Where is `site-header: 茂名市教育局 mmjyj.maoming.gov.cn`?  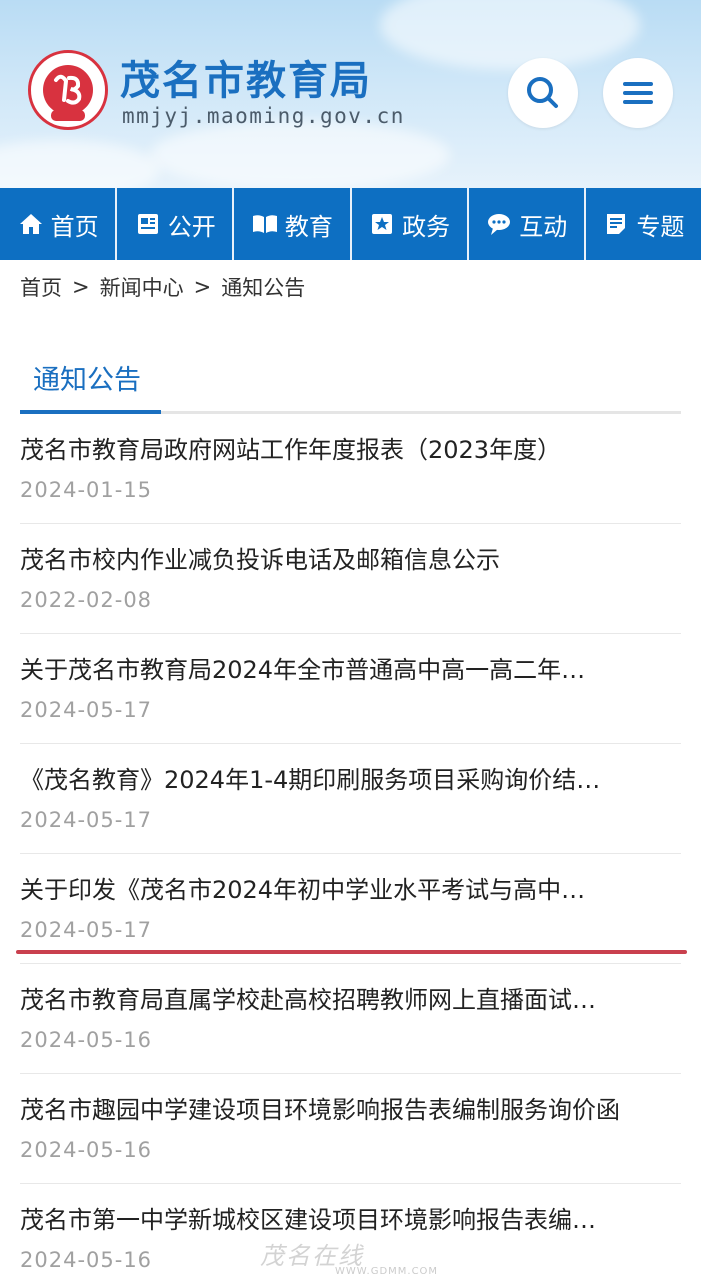 site-header: 茂名市教育局 mmjyj.maoming.gov.cn is located at coordinates (350, 94).